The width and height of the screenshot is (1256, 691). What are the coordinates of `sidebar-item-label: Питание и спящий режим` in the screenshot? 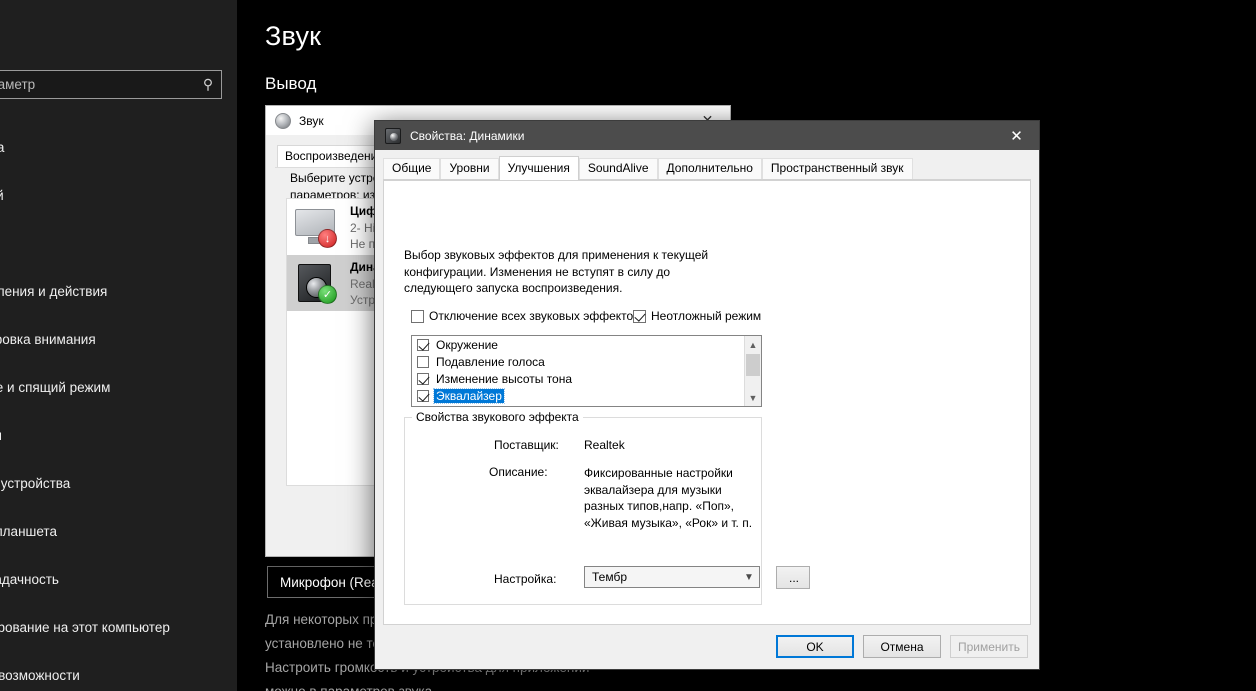 It's located at (55, 387).